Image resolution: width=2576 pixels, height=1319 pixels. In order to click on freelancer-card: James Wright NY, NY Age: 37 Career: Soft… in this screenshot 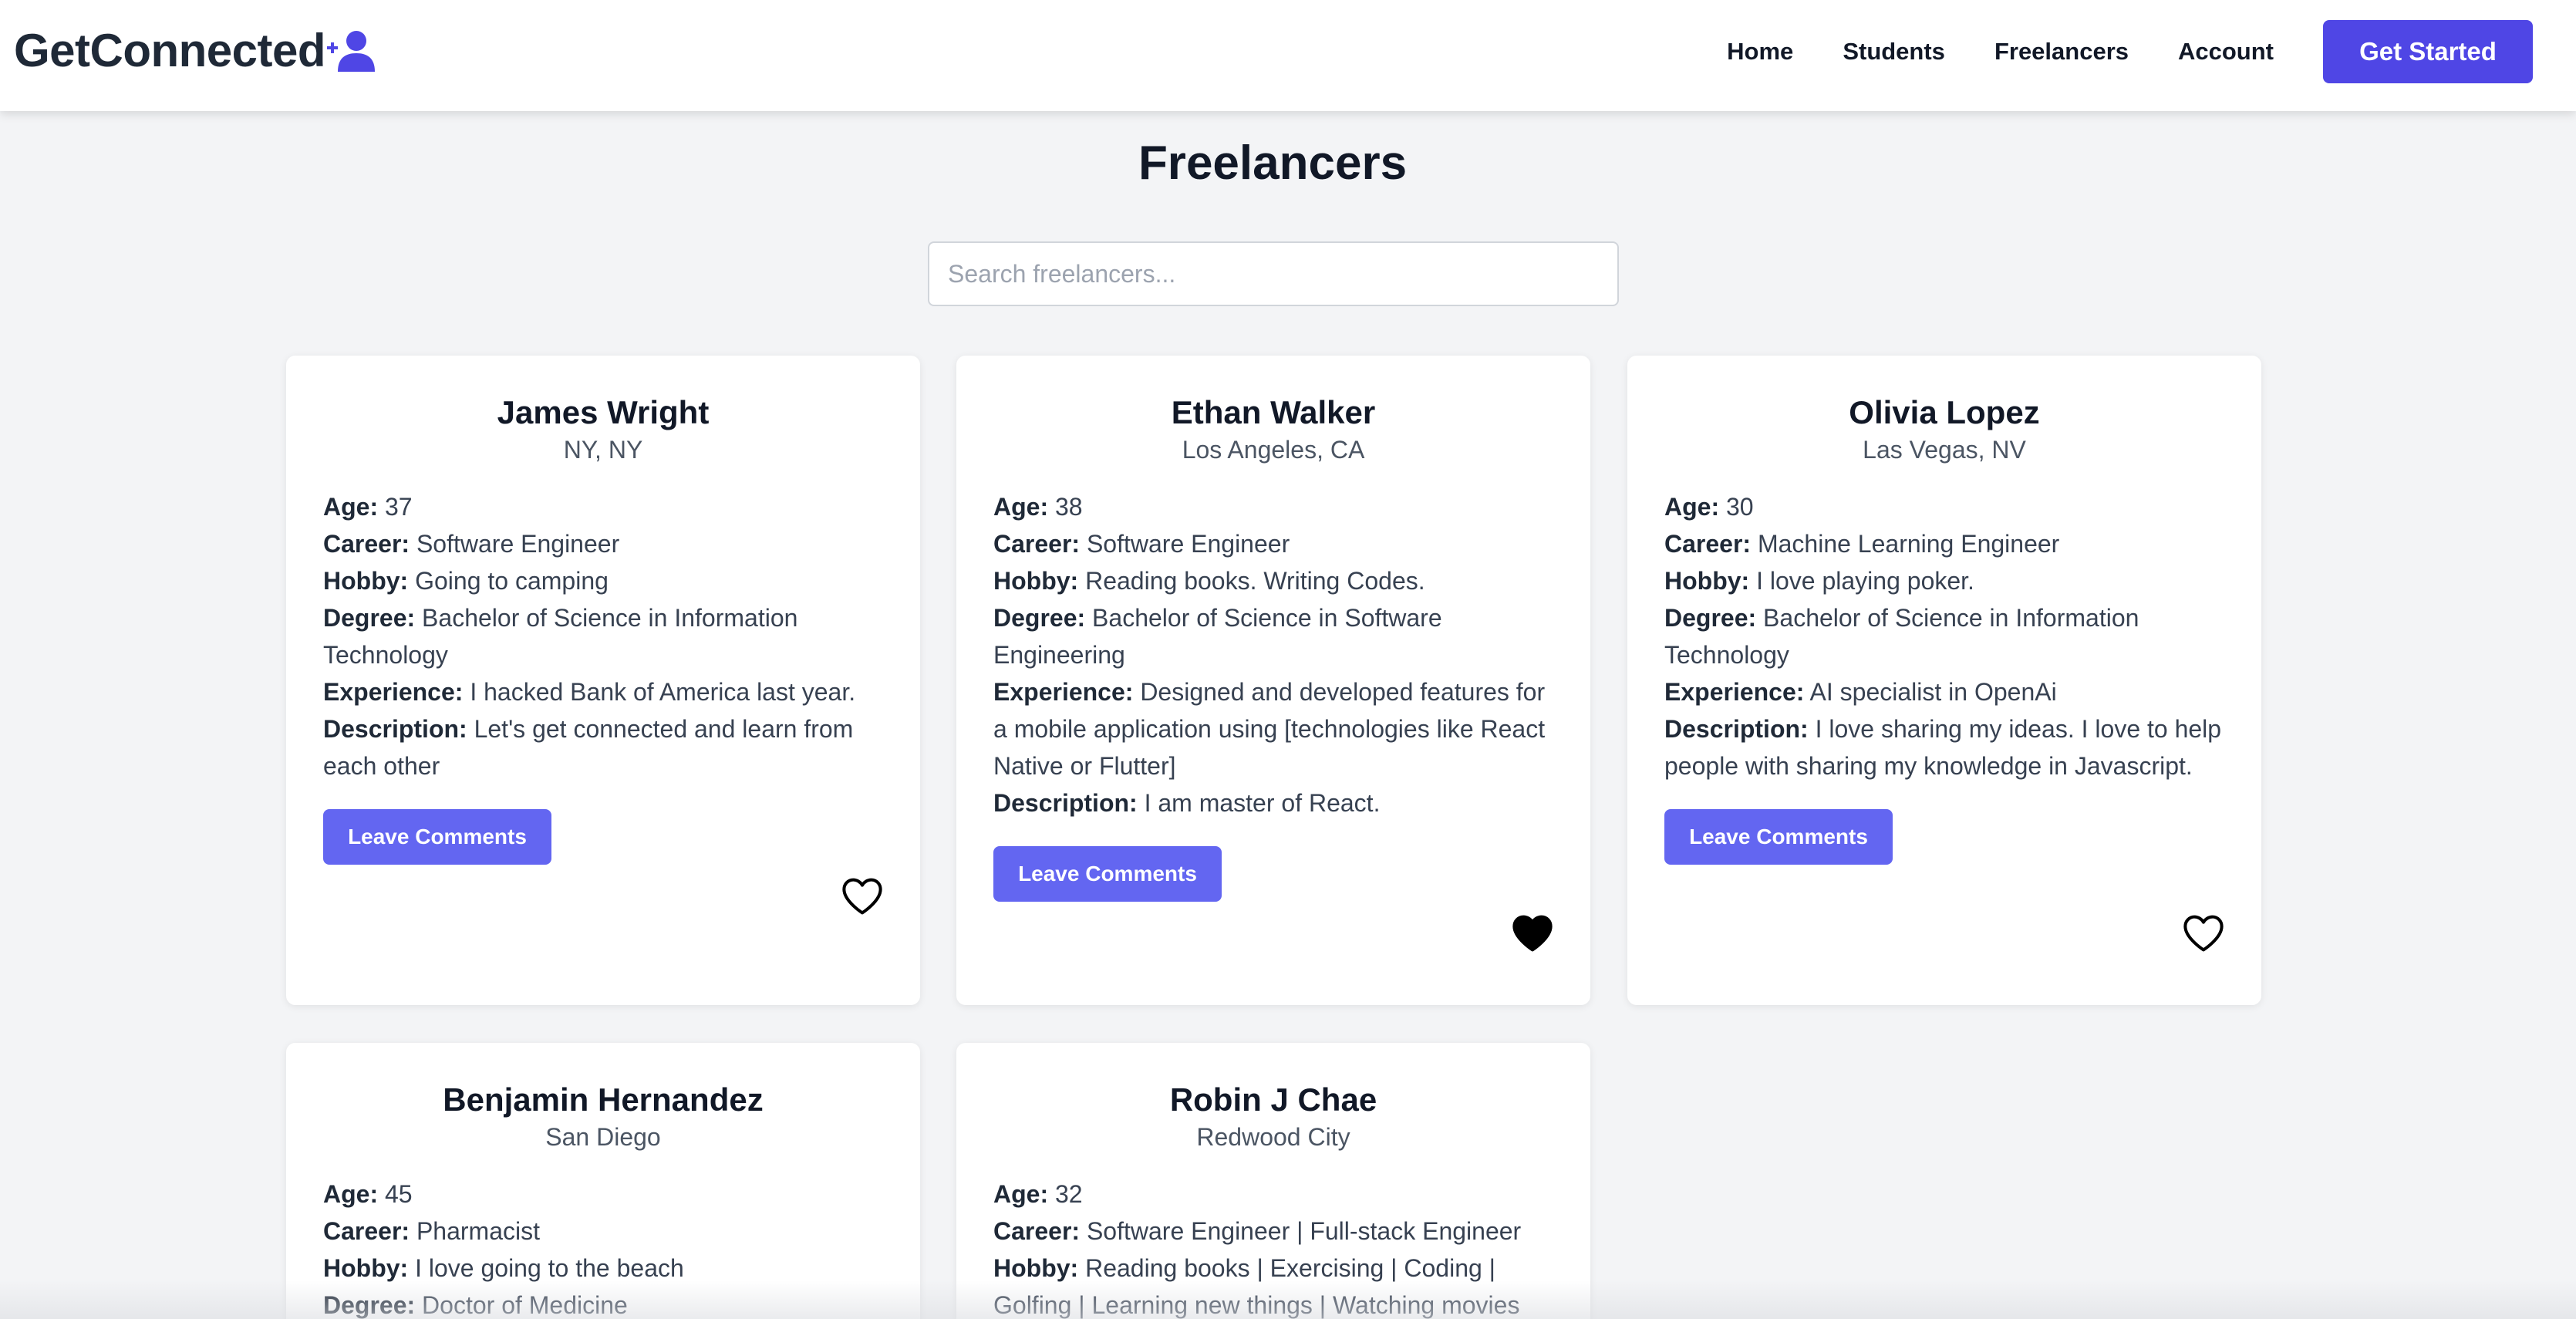, I will do `click(603, 680)`.